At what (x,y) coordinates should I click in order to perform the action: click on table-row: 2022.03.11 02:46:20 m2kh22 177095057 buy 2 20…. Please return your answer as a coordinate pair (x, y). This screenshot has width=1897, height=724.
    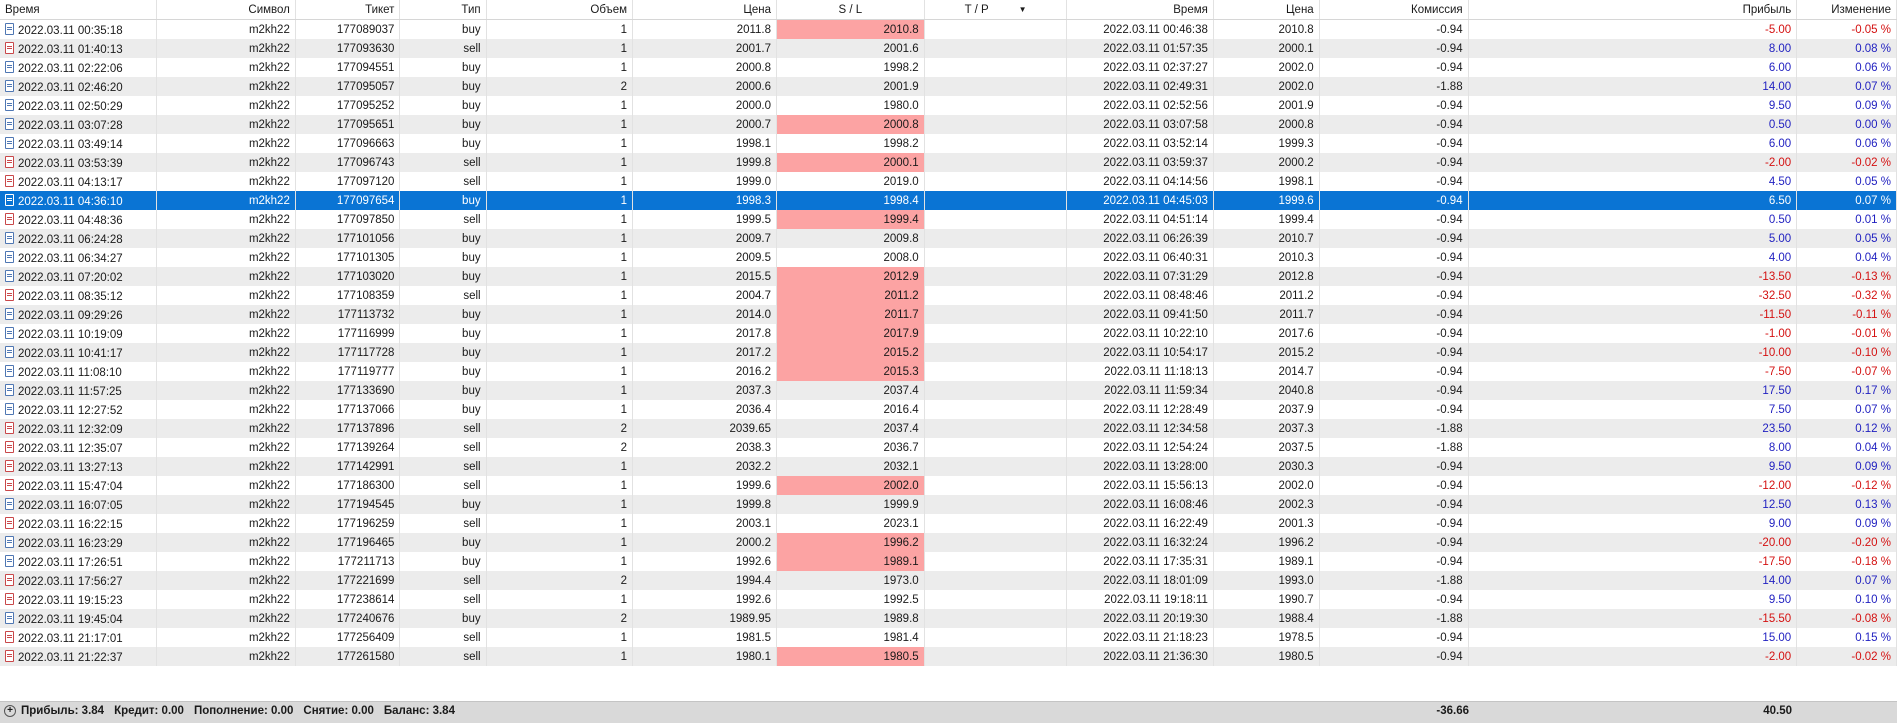
    Looking at the image, I should click on (948, 86).